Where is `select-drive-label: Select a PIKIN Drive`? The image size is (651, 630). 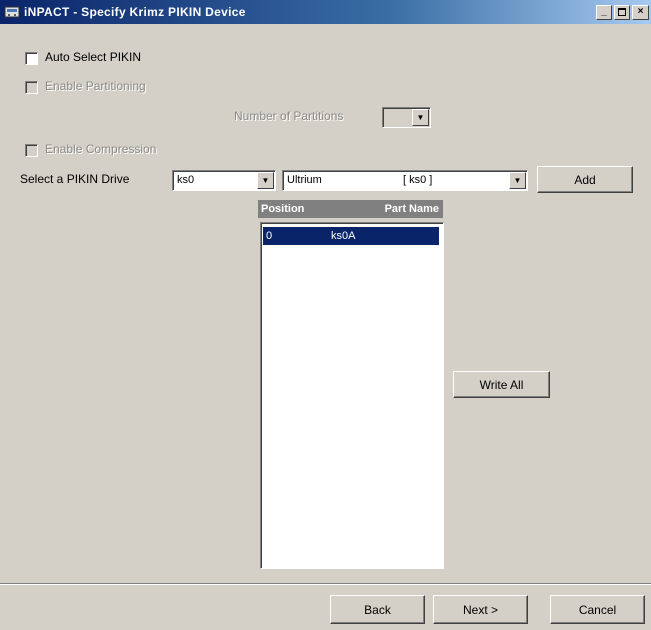
select-drive-label: Select a PIKIN Drive is located at coordinates (75, 179).